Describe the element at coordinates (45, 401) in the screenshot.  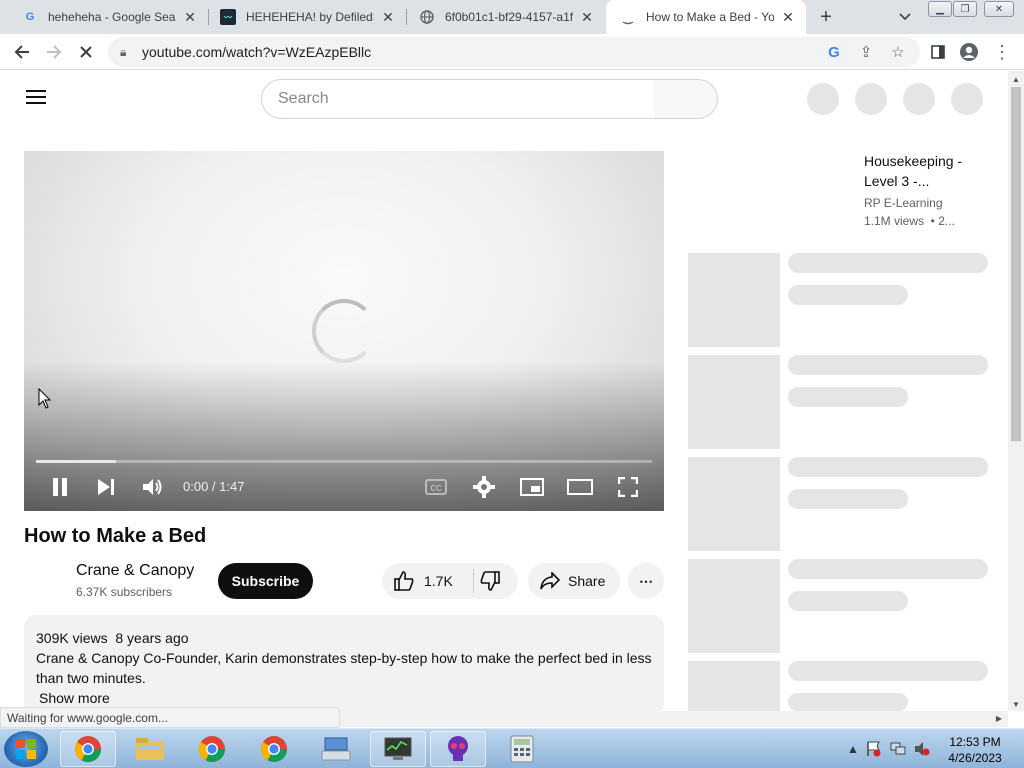
I see `mouse-cursor-icon` at that location.